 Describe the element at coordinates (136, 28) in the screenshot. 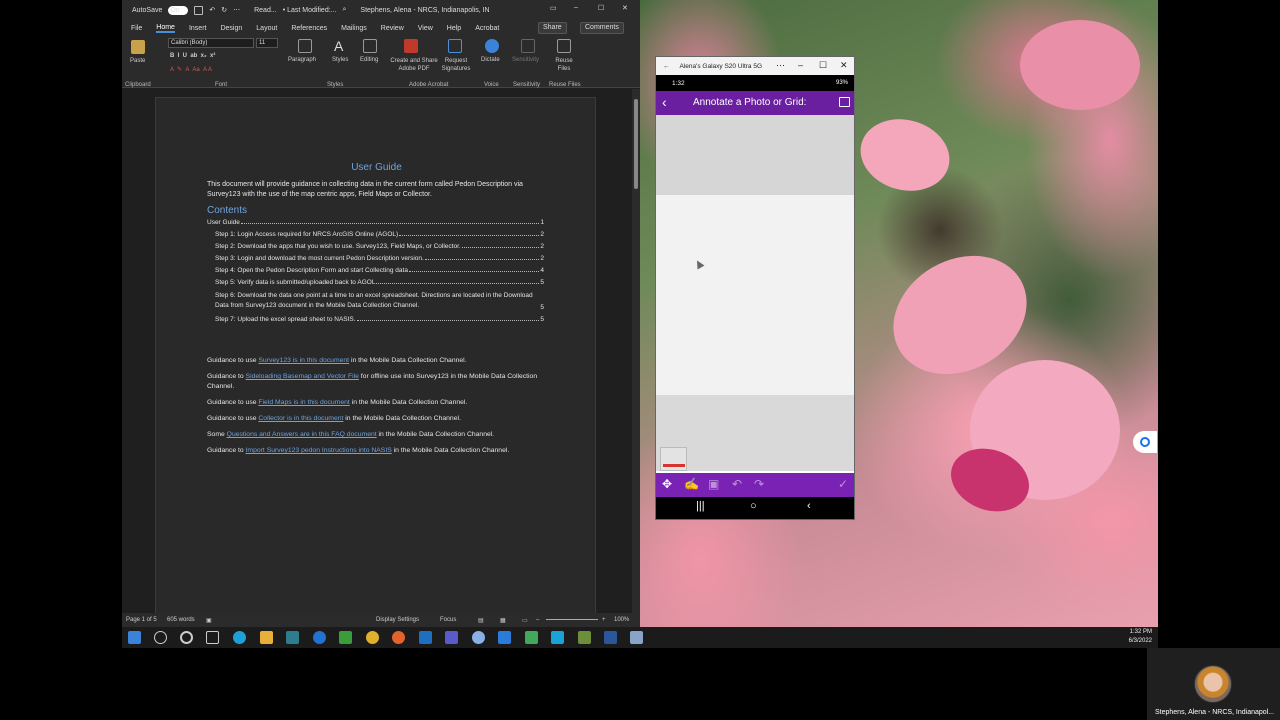

I see `tab-file: File` at that location.